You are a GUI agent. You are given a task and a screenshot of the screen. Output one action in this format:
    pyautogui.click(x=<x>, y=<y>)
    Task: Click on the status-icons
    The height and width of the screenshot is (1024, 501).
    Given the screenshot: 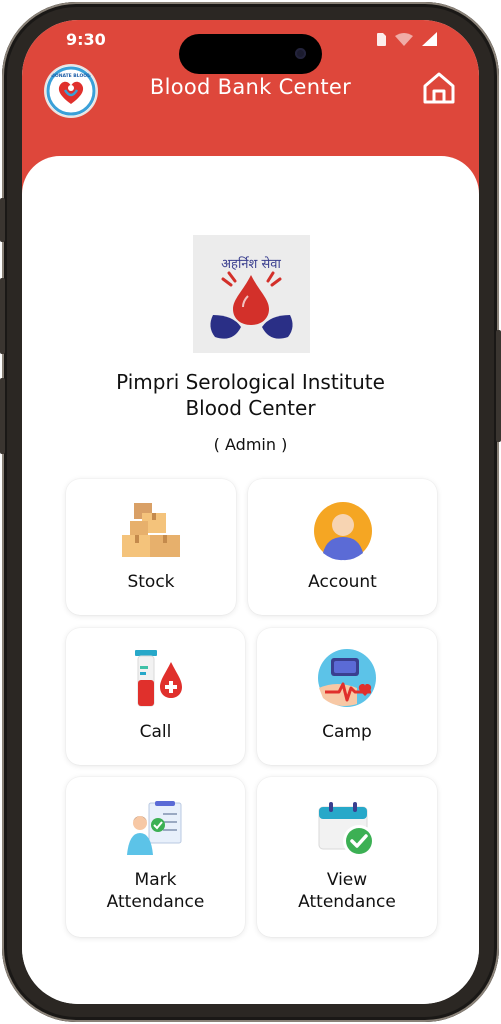 What is the action you would take?
    pyautogui.click(x=406, y=39)
    